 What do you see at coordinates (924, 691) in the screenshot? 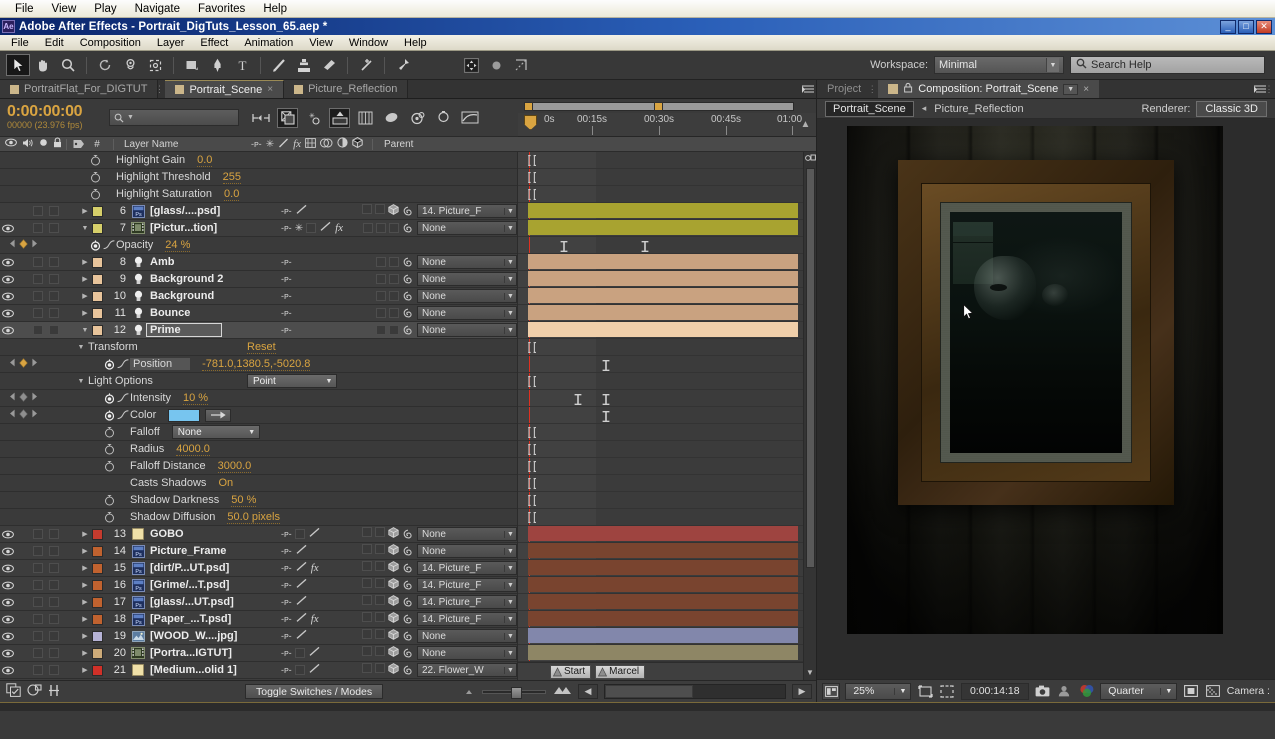
I see `region-of-interest-icon` at bounding box center [924, 691].